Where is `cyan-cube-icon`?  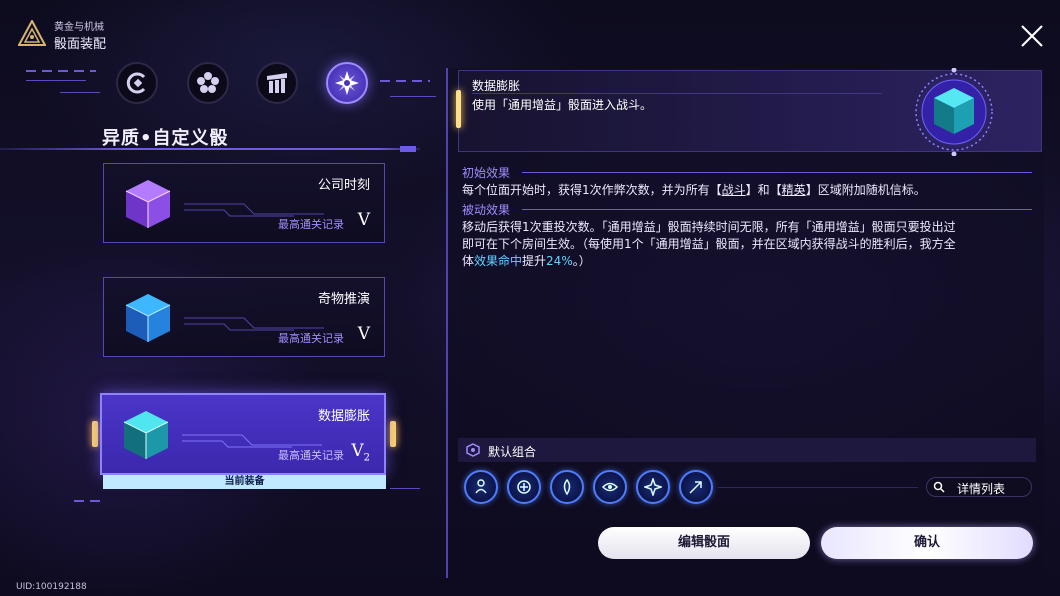
cyan-cube-icon is located at coordinates (146, 435).